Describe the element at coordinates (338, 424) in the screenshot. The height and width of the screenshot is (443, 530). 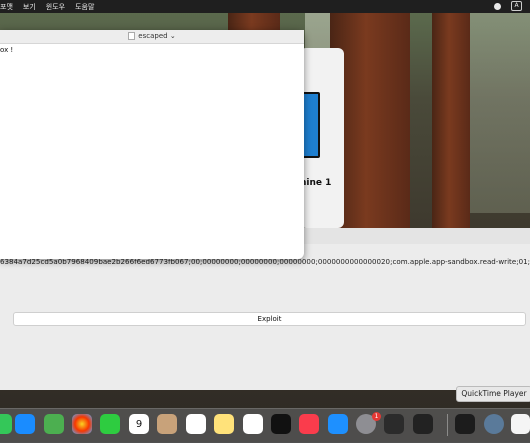
I see `appstore-icon` at that location.